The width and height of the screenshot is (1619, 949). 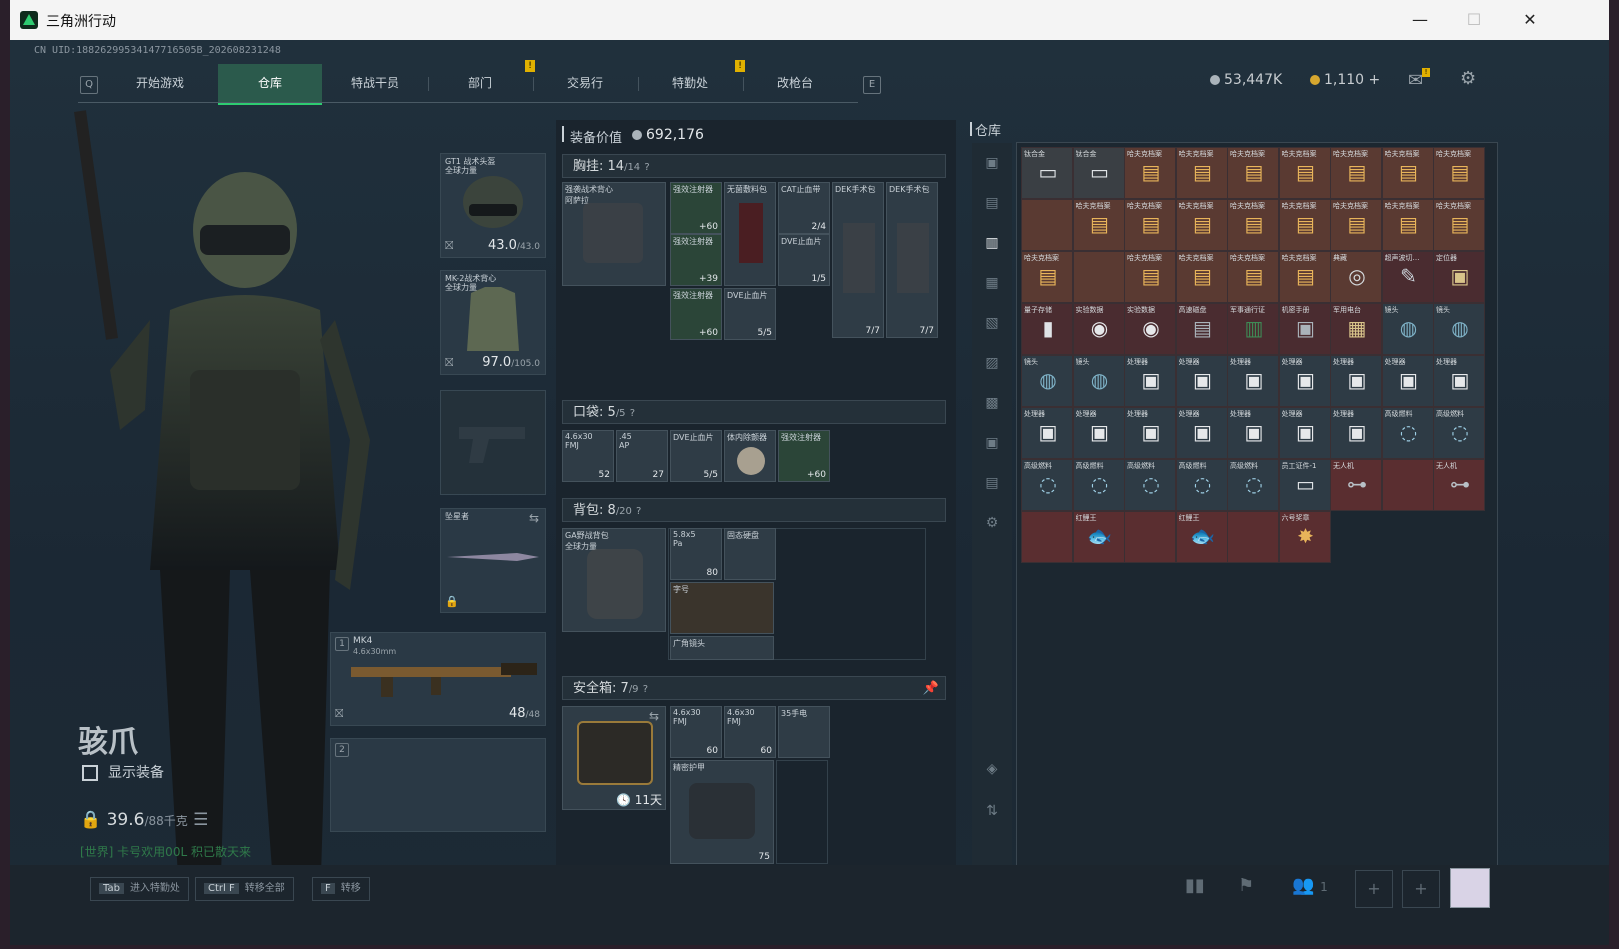 I want to click on item-map: 字号, so click(x=722, y=608).